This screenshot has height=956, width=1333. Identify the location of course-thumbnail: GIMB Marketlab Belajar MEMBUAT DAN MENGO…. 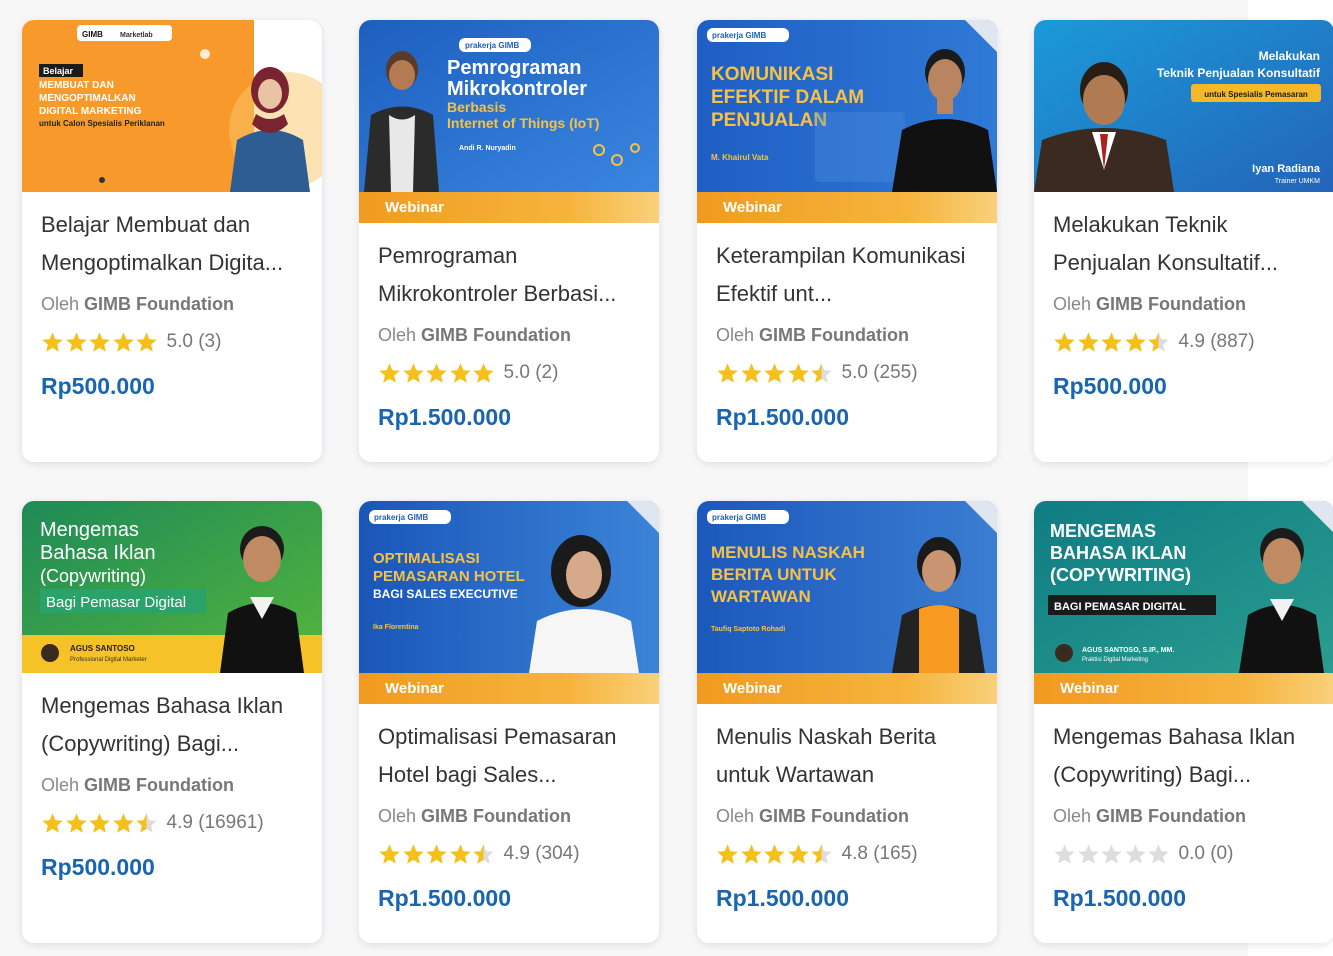
(172, 106).